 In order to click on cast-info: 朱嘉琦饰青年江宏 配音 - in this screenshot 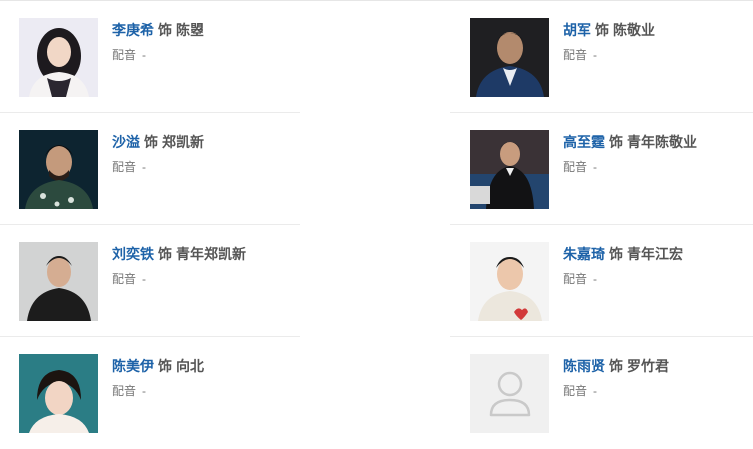, I will do `click(658, 265)`.